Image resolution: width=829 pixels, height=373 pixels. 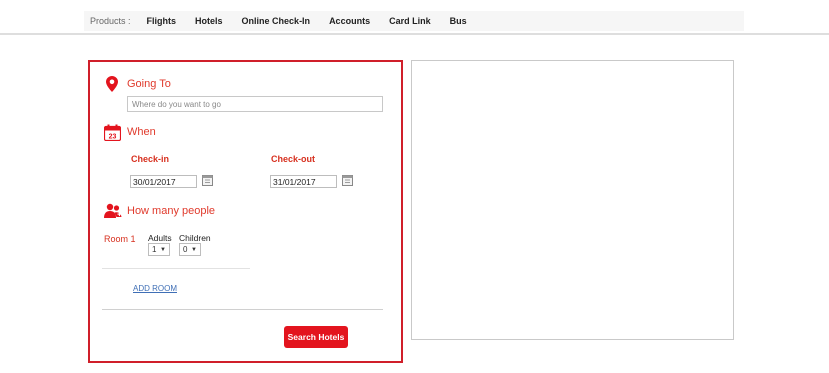 I want to click on header-divider, so click(x=414, y=34).